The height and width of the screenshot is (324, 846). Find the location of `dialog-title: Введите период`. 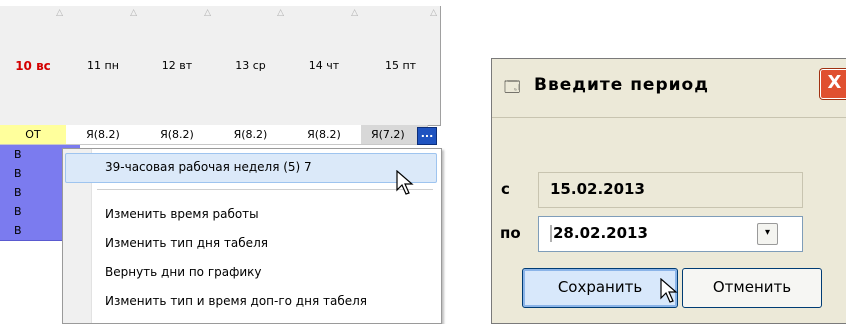

dialog-title: Введите период is located at coordinates (621, 85).